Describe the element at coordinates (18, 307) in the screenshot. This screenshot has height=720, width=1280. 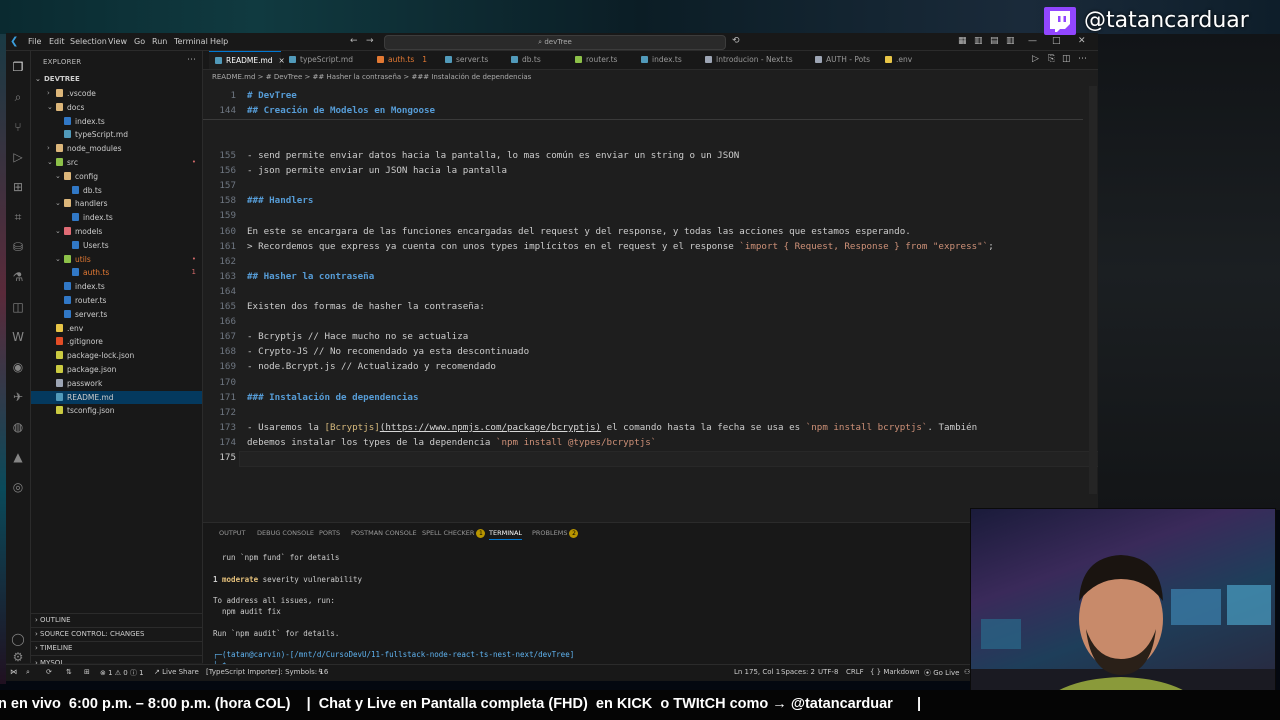
I see `docker-icon: ◫` at that location.